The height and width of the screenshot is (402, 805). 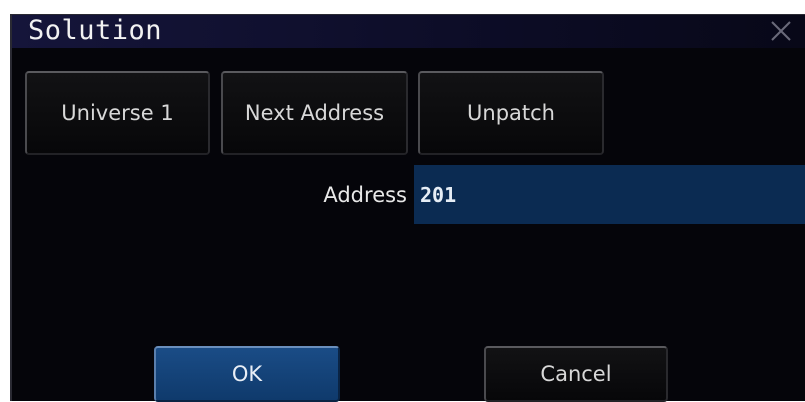 I want to click on universe-button: Universe 1, so click(x=117, y=113).